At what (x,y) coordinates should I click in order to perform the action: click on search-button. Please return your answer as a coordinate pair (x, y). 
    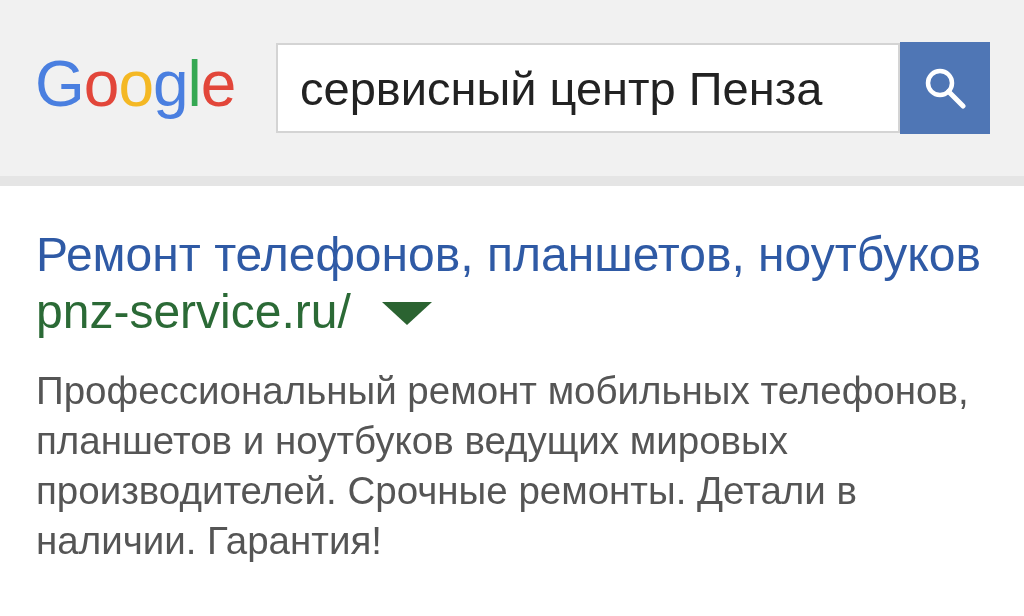
    Looking at the image, I should click on (945, 88).